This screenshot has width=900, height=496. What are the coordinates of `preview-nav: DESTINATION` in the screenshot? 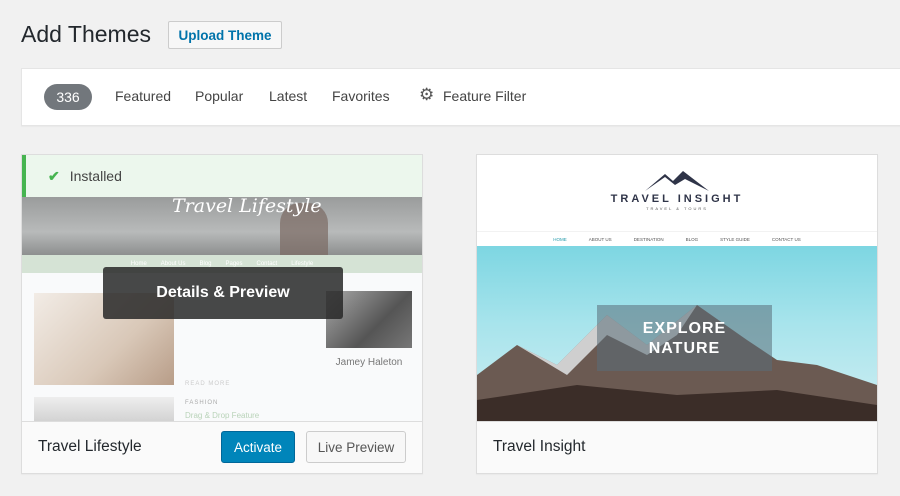 It's located at (648, 239).